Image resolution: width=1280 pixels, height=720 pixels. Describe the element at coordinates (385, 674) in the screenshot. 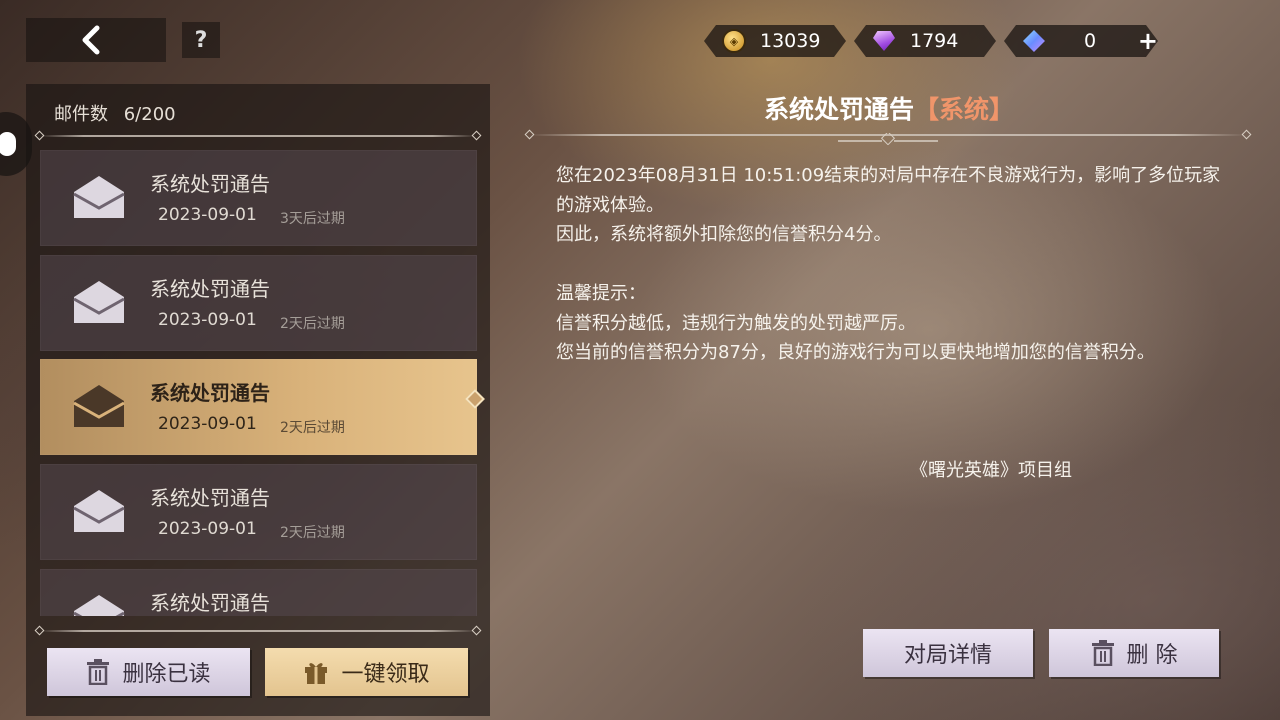

I see `claim-all-label: 一键领取` at that location.